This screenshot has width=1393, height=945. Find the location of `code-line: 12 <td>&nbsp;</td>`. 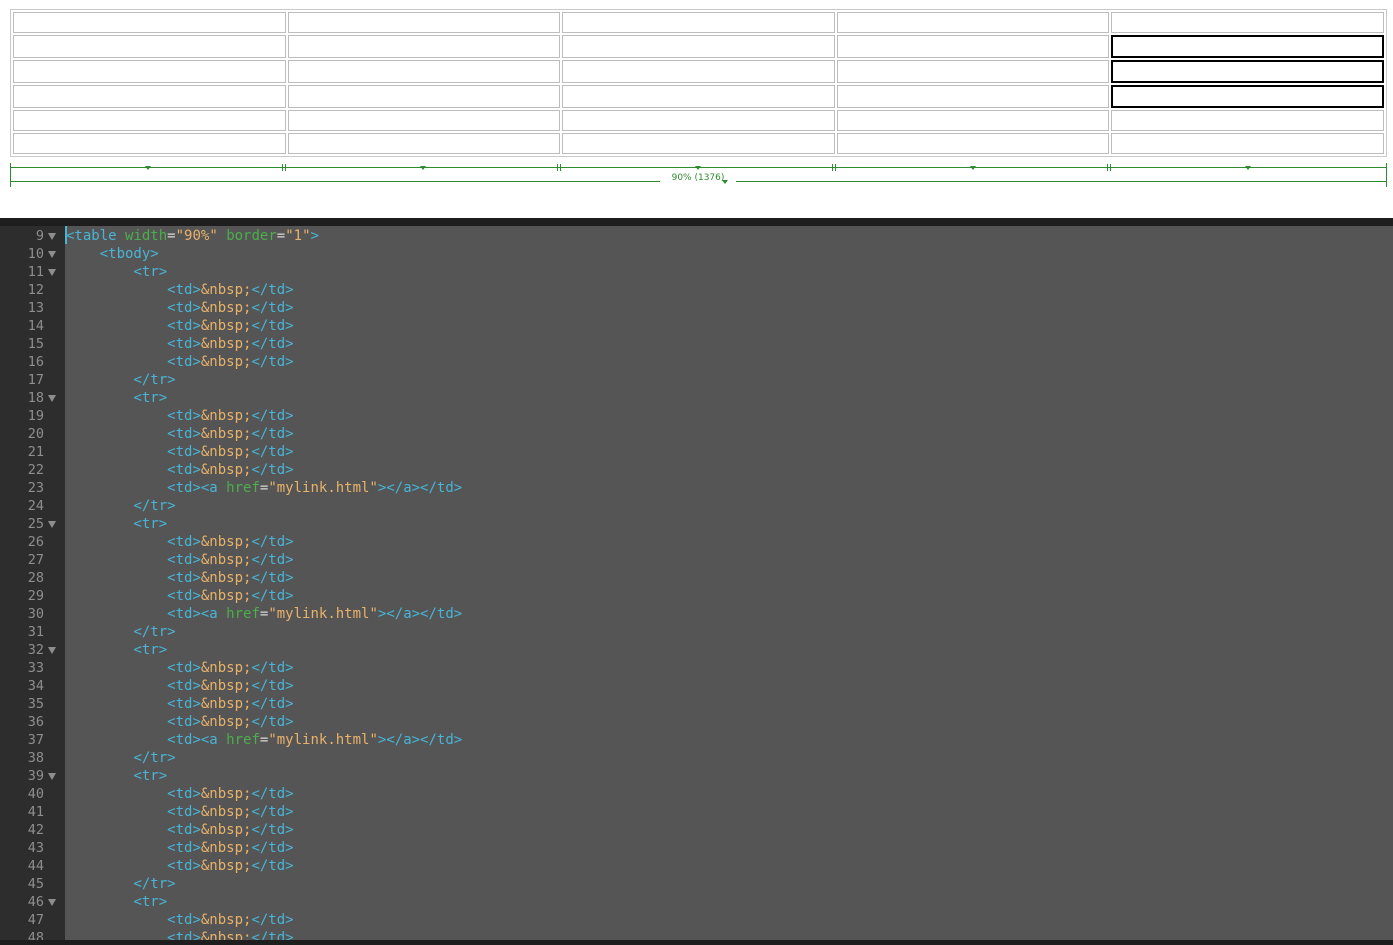

code-line: 12 <td>&nbsp;</td> is located at coordinates (696, 290).